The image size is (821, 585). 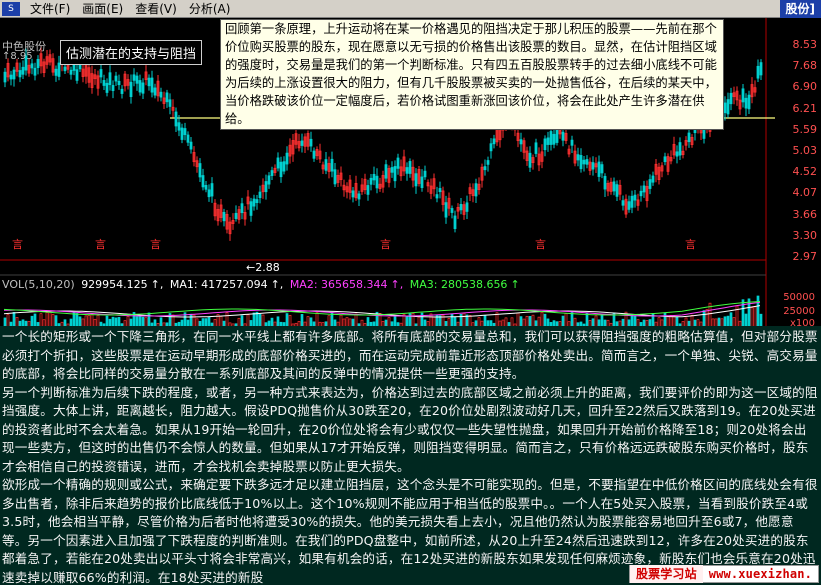 What do you see at coordinates (800, 9) in the screenshot?
I see `stock-title-tag: 股份]` at bounding box center [800, 9].